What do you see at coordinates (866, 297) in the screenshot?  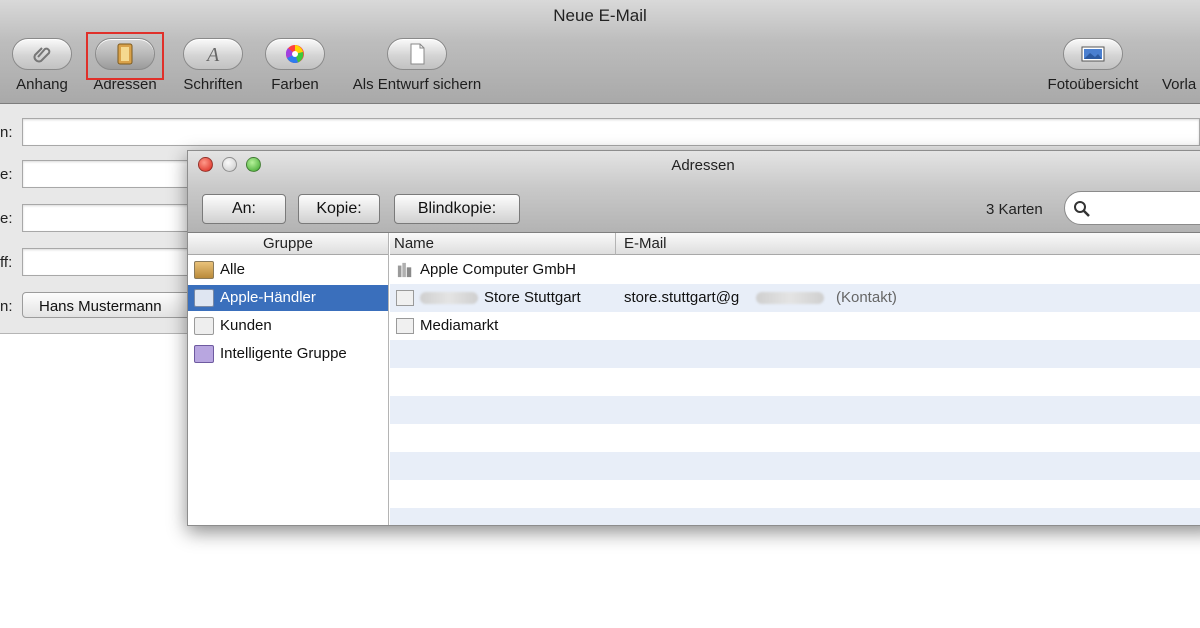 I see `card-note: (Kontakt)` at bounding box center [866, 297].